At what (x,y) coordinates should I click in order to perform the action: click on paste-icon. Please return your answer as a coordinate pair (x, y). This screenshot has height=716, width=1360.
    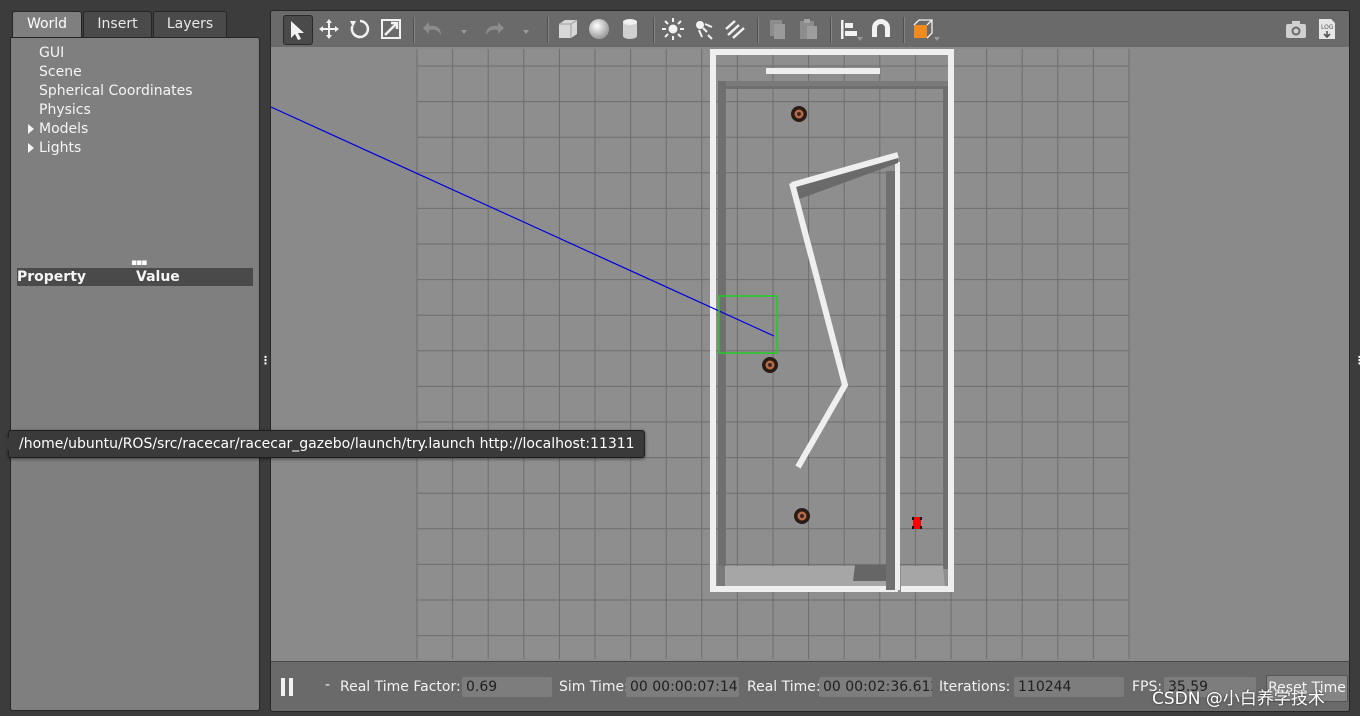
    Looking at the image, I should click on (808, 29).